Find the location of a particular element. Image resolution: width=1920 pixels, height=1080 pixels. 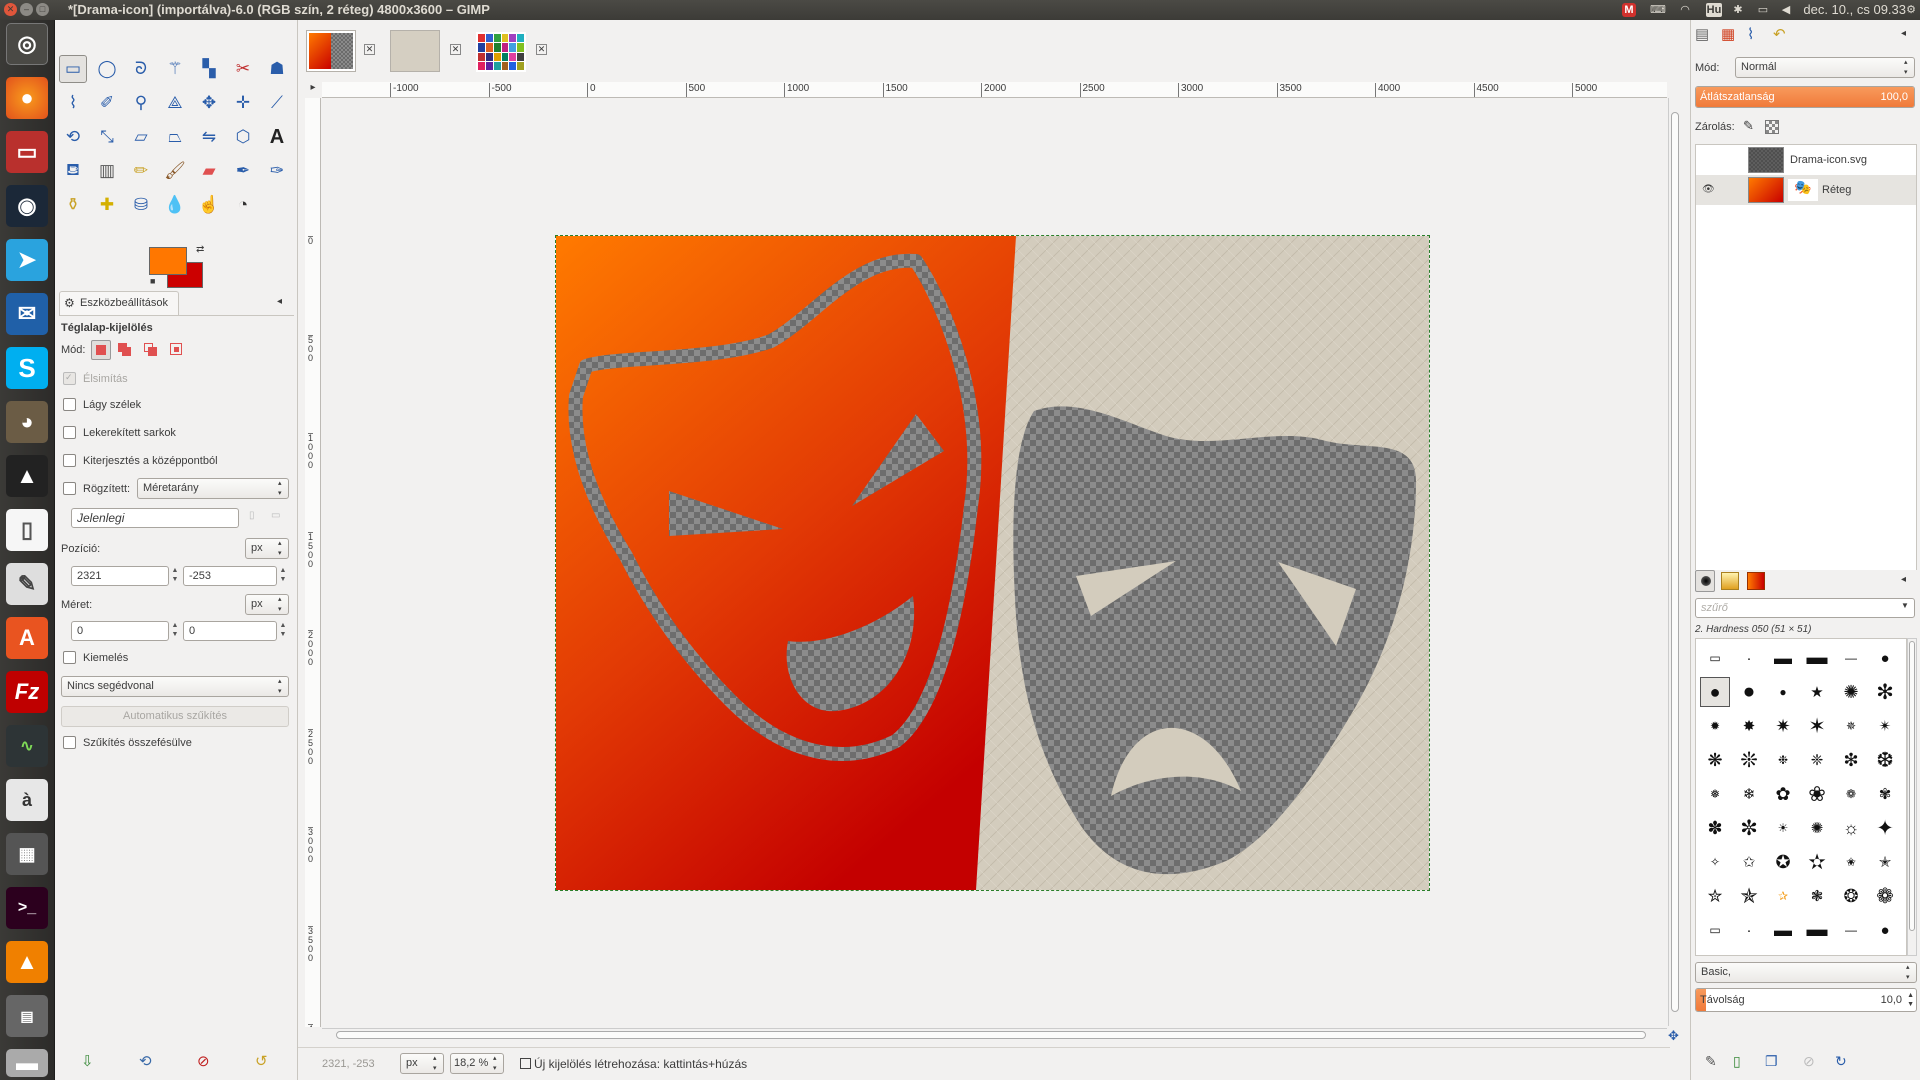

tab-layers-icon: ▤ is located at coordinates (1705, 35).